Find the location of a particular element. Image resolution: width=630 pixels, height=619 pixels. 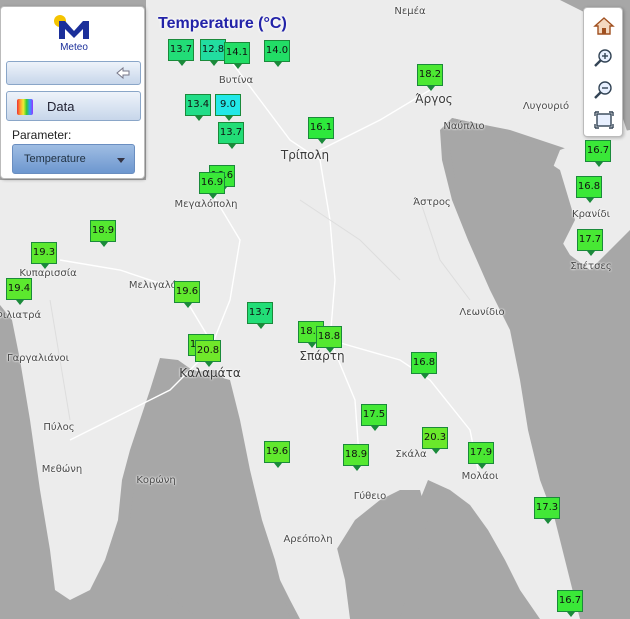

zoom-out-icon is located at coordinates (604, 90).